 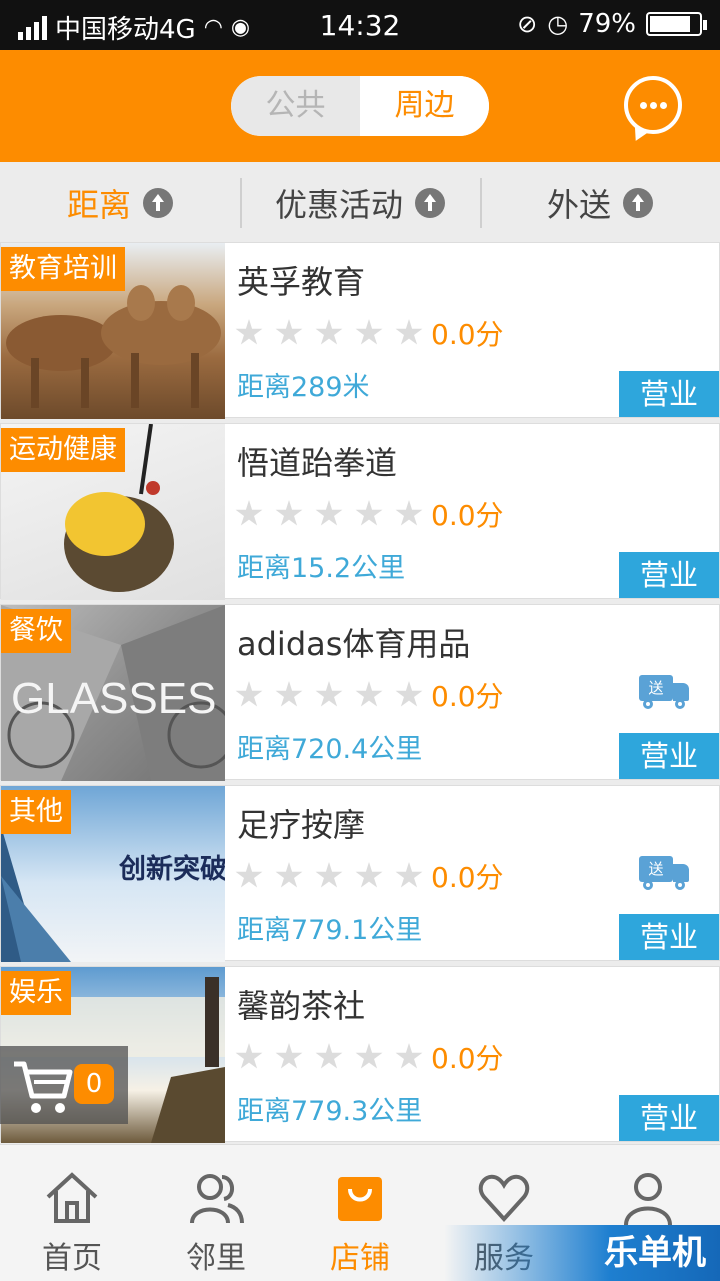 I want to click on delivery-label: 送, so click(x=656, y=688).